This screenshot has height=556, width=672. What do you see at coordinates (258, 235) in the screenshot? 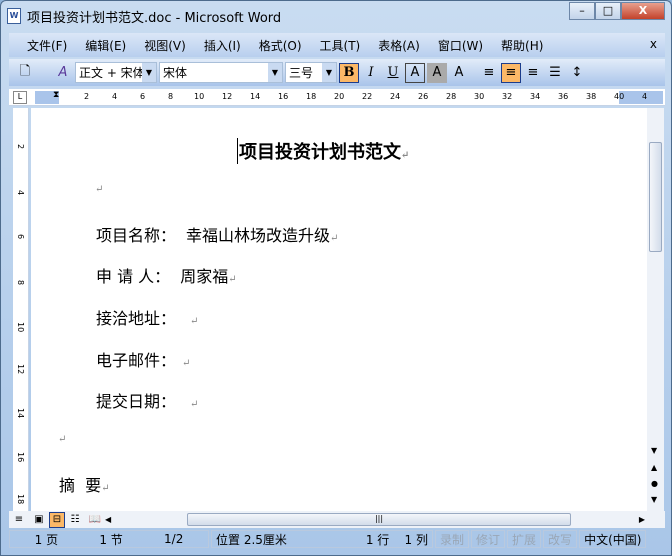
I see `field-value: 幸福山林场改造升级` at bounding box center [258, 235].